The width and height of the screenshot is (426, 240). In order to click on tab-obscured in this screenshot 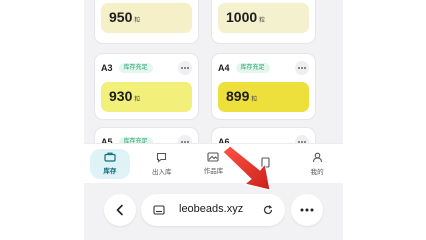, I will do `click(265, 163)`.